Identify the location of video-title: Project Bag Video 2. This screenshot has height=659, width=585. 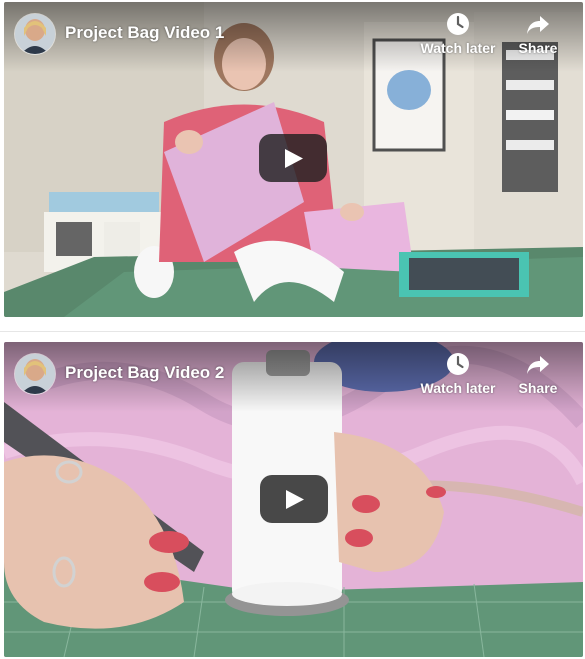
(144, 373).